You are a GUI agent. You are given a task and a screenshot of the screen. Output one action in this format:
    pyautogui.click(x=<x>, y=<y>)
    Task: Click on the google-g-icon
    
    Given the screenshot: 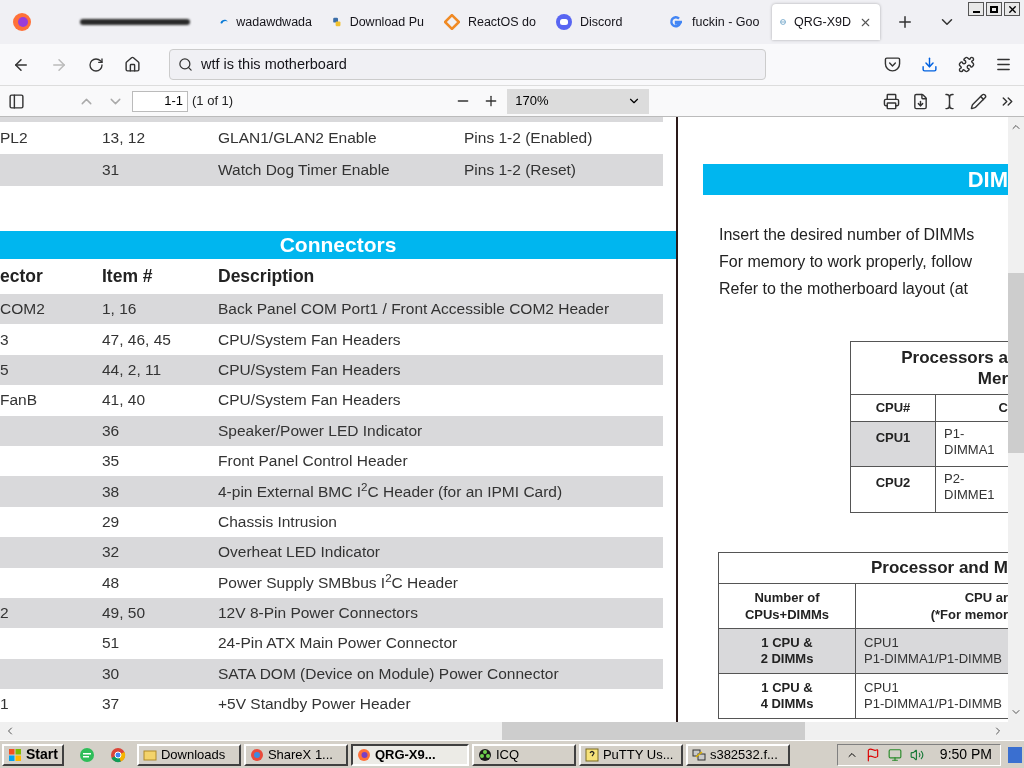 What is the action you would take?
    pyautogui.click(x=676, y=22)
    